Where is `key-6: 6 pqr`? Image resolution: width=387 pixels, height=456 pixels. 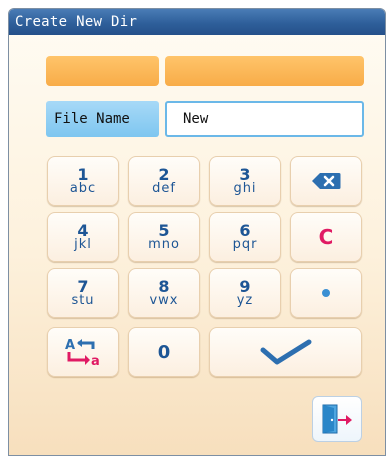
key-6: 6 pqr is located at coordinates (245, 237).